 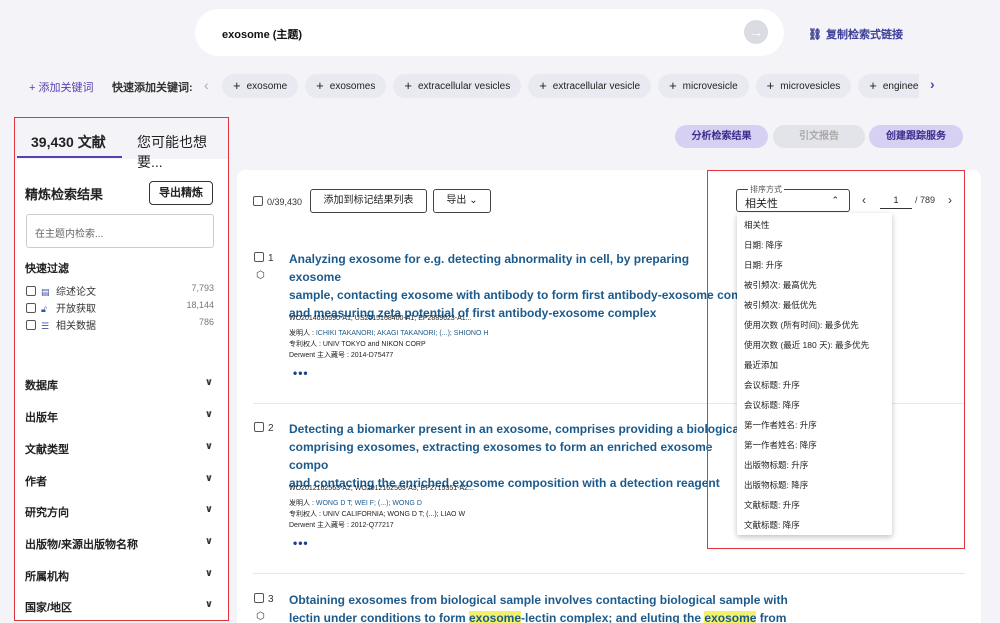 What do you see at coordinates (473, 200) in the screenshot?
I see `chevron-down-icon: ⌄` at bounding box center [473, 200].